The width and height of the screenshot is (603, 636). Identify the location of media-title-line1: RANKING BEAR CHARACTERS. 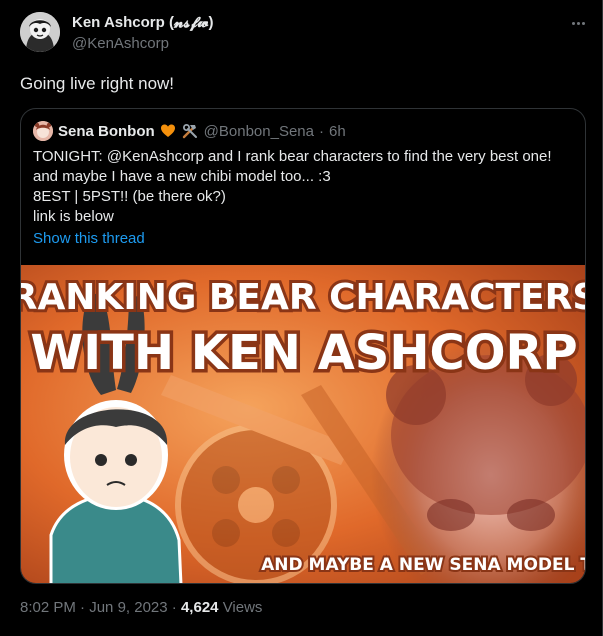
(303, 297).